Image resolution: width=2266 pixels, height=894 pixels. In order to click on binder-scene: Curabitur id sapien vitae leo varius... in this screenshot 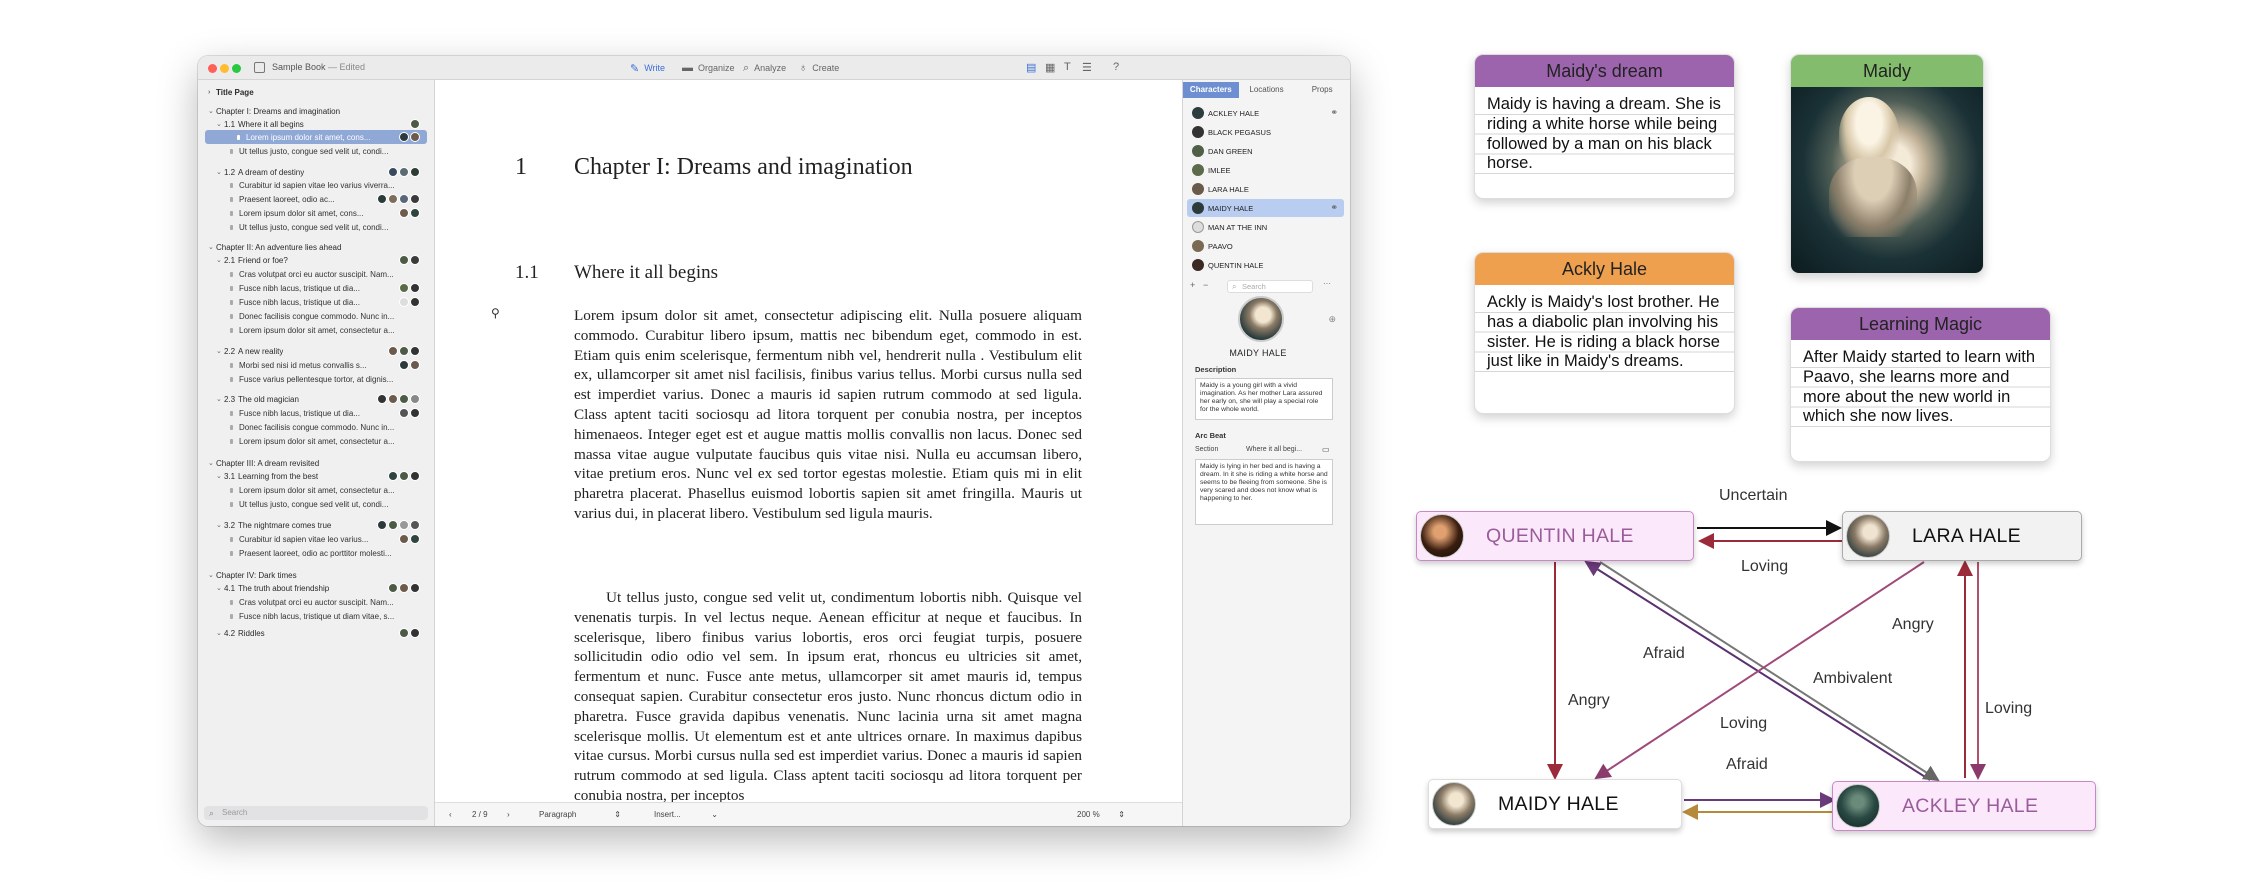, I will do `click(316, 539)`.